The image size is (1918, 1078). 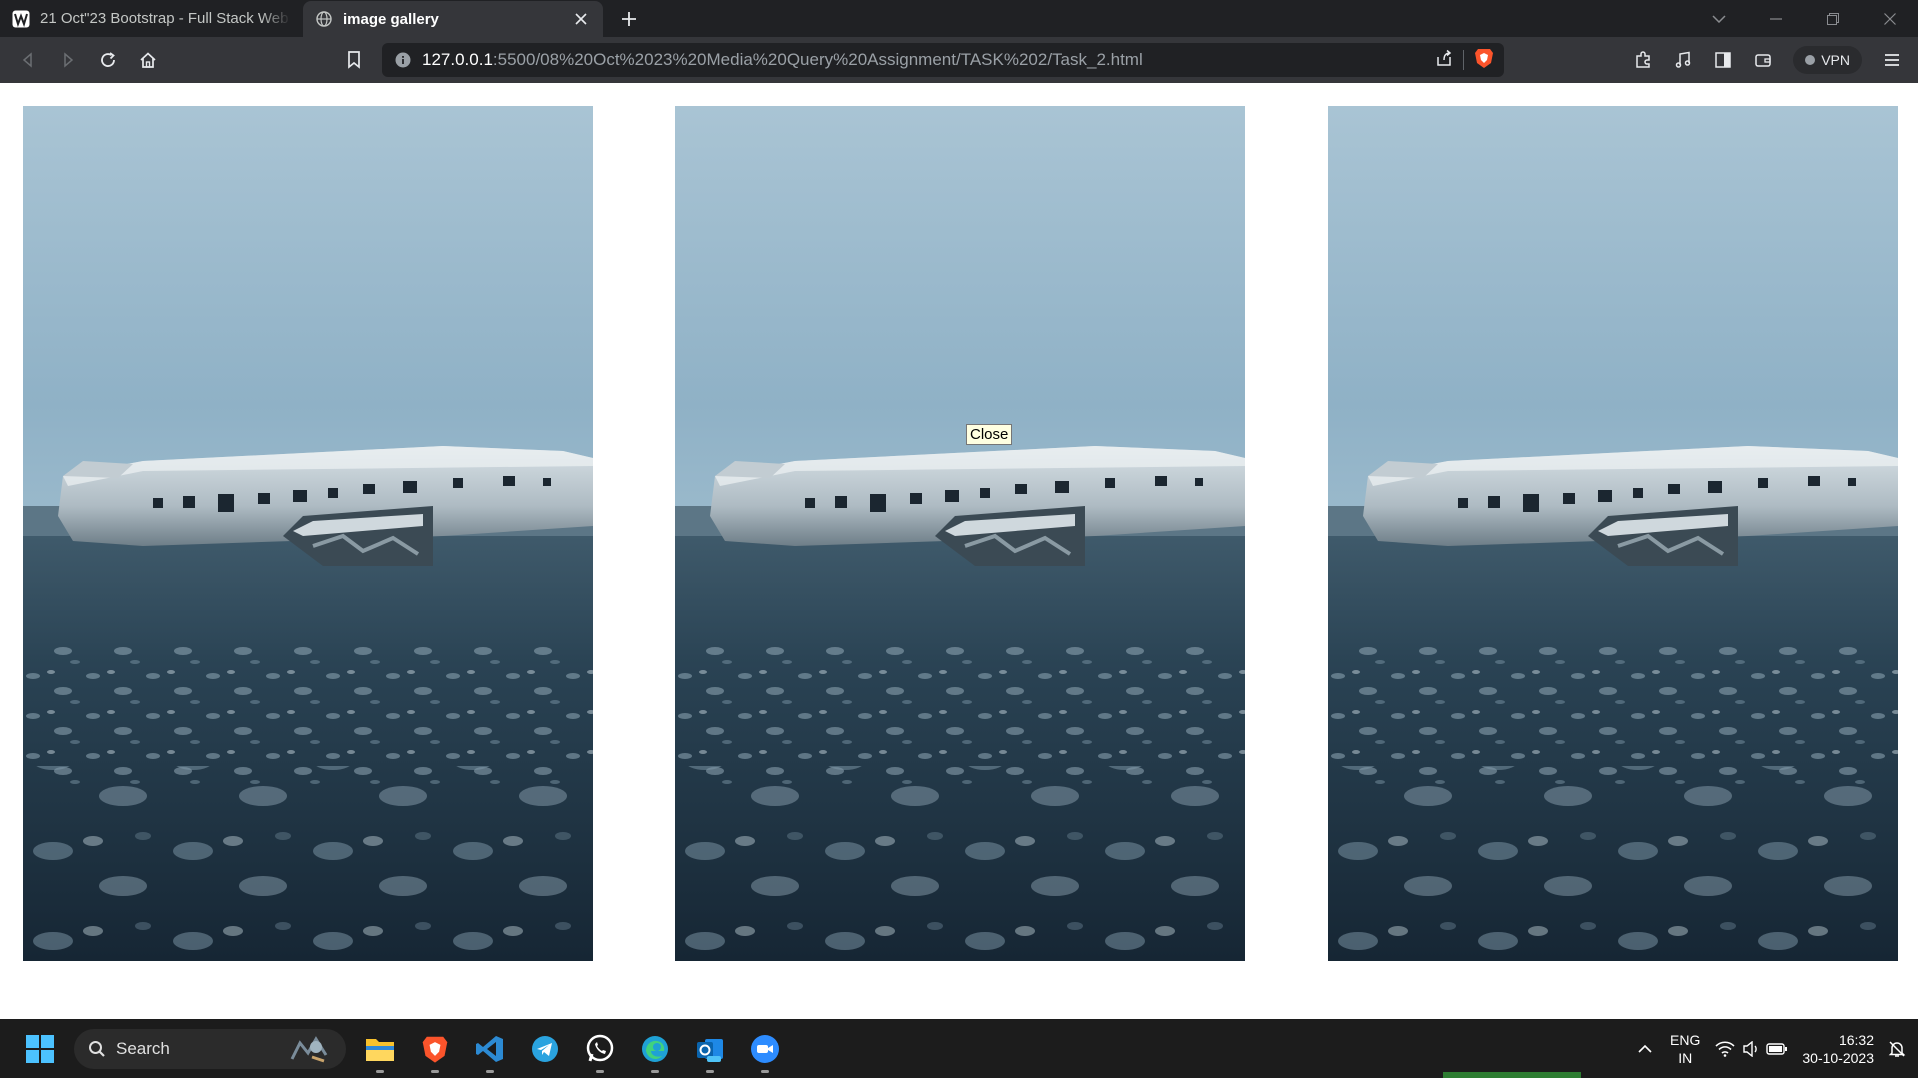 I want to click on search-label: Search, so click(x=143, y=1048).